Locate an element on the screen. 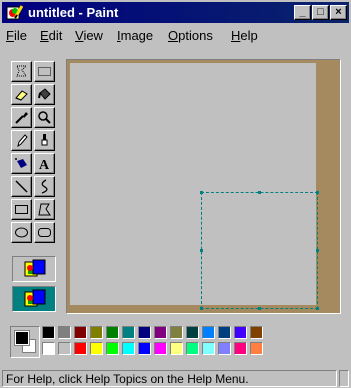 This screenshot has width=351, height=388. paint-app-icon is located at coordinates (14, 12).